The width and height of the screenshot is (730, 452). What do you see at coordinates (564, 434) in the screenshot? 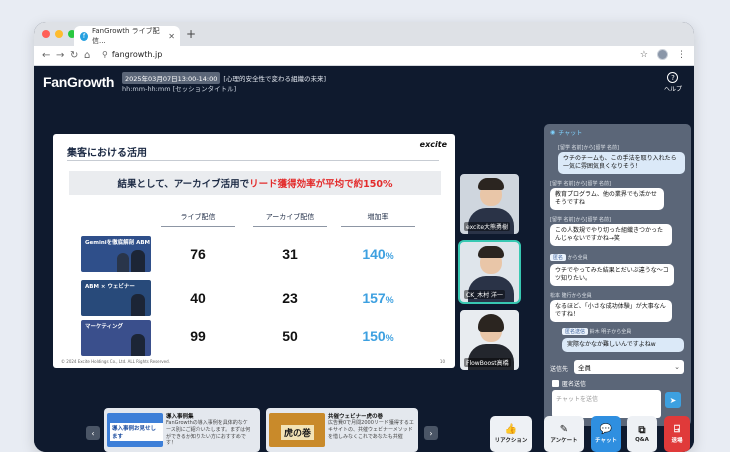
I see `survey-button: ✎ アンケート` at bounding box center [564, 434].